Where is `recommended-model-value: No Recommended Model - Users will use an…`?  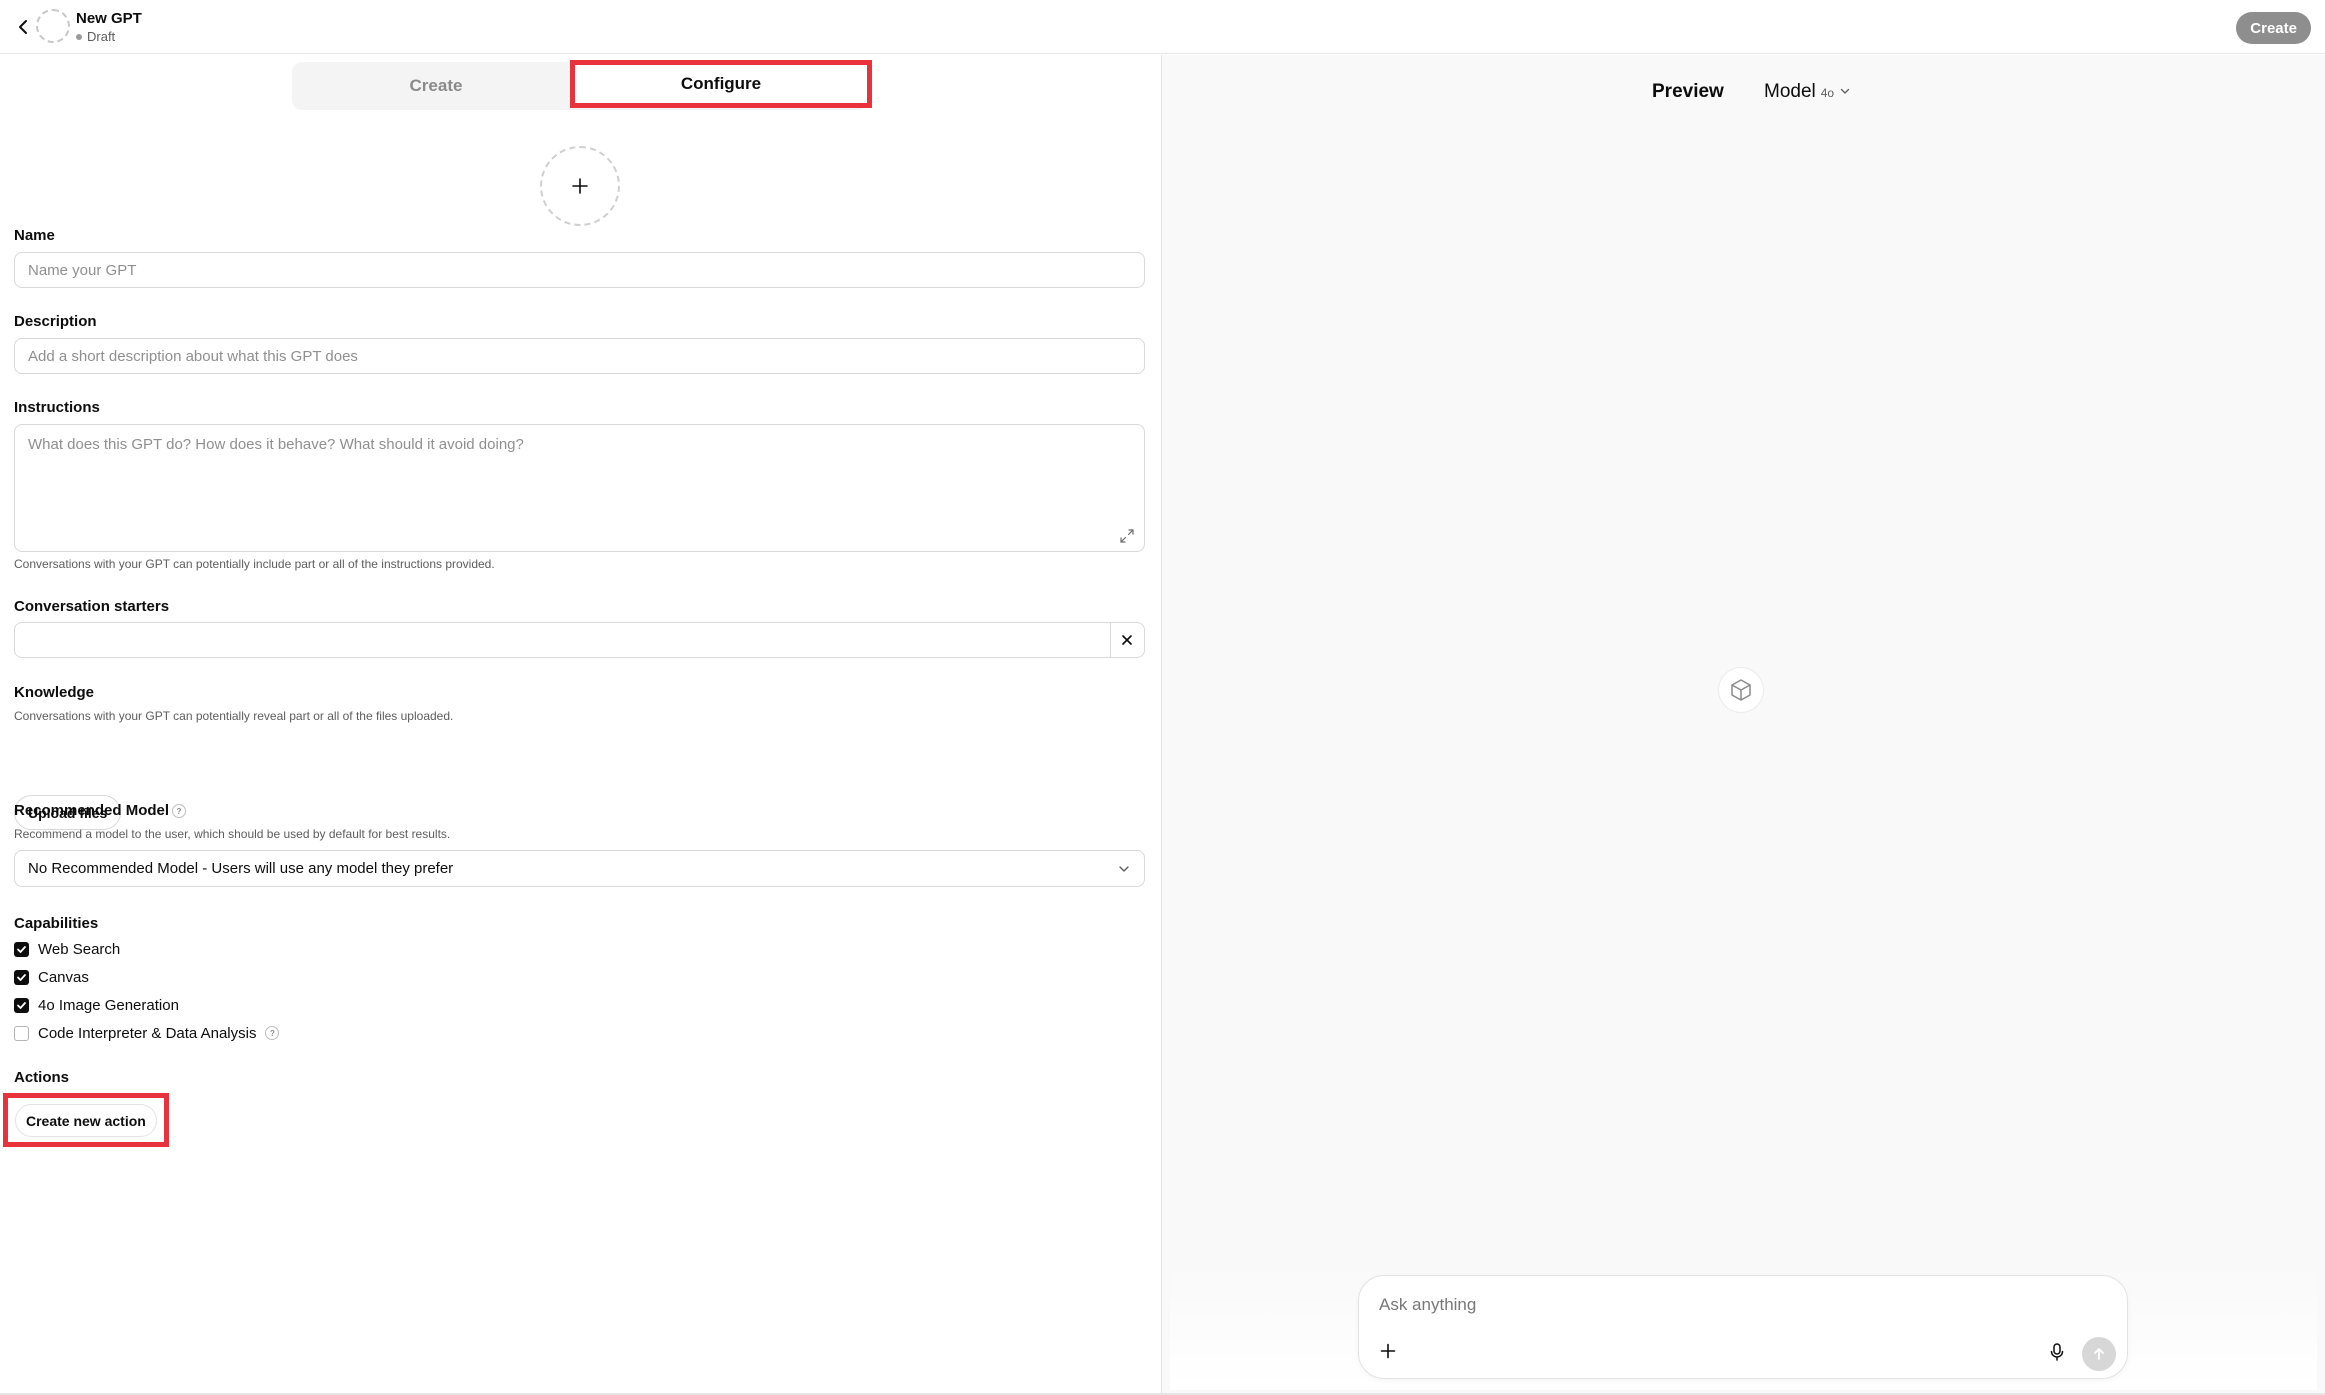
recommended-model-value: No Recommended Model - Users will use an… is located at coordinates (241, 868).